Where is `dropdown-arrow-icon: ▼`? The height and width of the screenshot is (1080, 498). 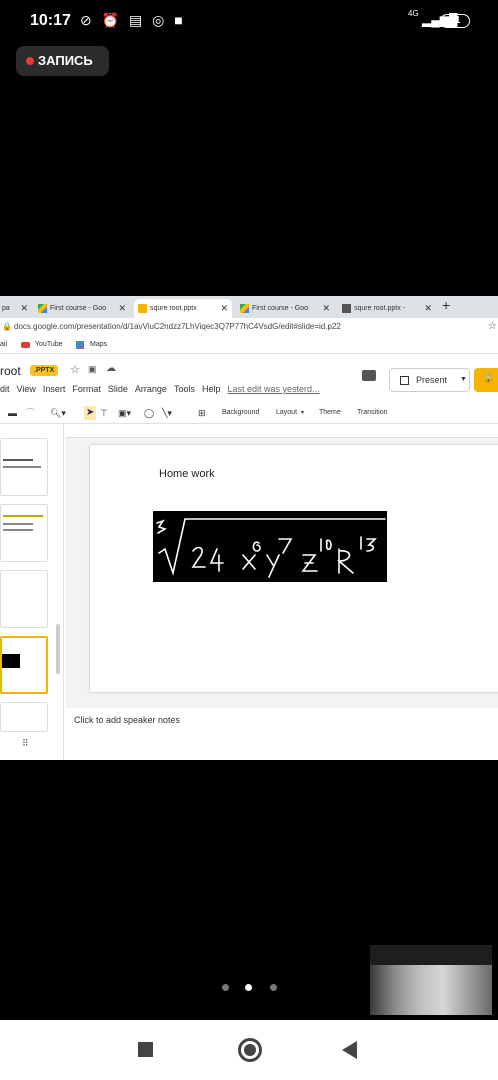 dropdown-arrow-icon: ▼ is located at coordinates (463, 380).